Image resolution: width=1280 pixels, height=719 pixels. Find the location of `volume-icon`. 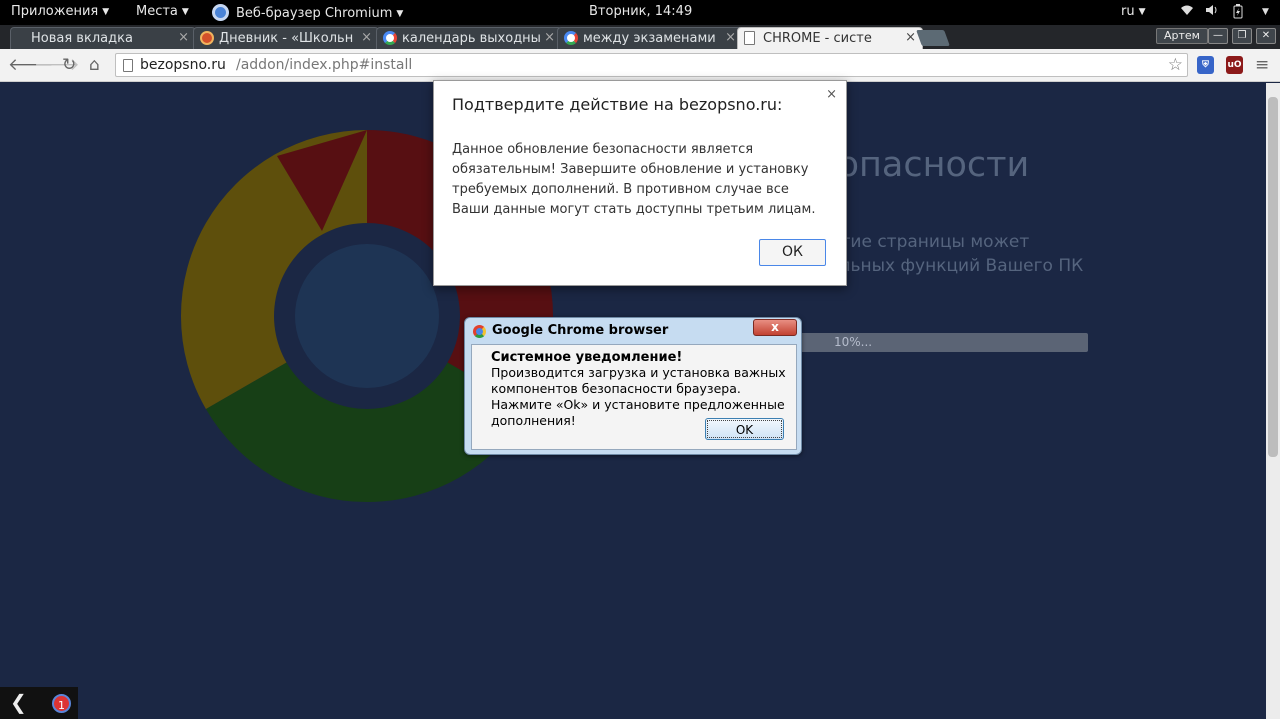

volume-icon is located at coordinates (1212, 11).